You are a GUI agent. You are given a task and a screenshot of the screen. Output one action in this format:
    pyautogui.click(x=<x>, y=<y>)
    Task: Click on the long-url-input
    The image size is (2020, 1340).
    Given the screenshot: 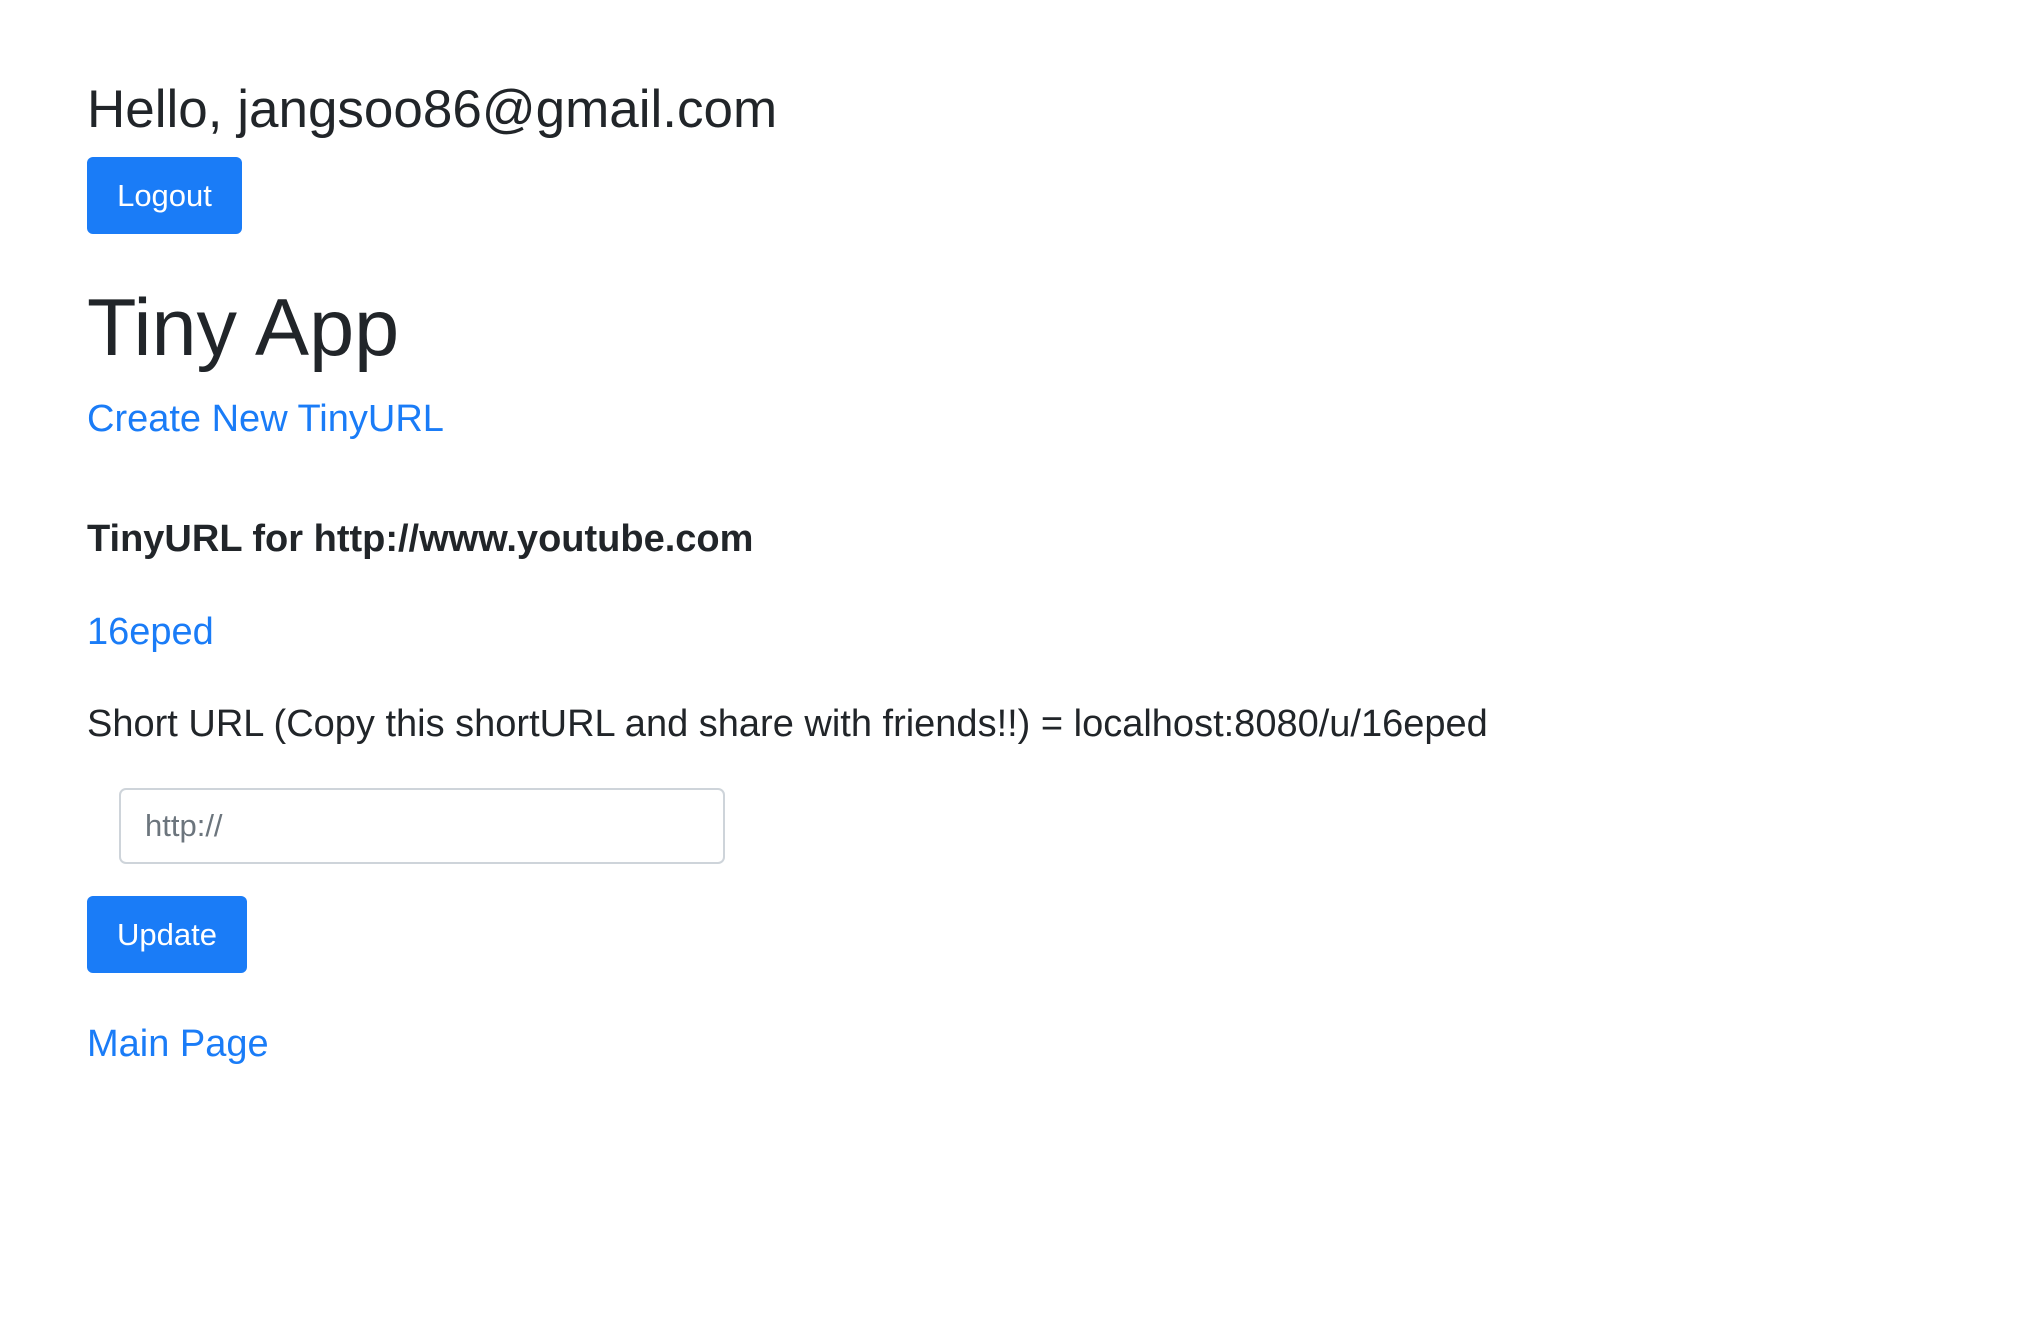 What is the action you would take?
    pyautogui.click(x=422, y=826)
    